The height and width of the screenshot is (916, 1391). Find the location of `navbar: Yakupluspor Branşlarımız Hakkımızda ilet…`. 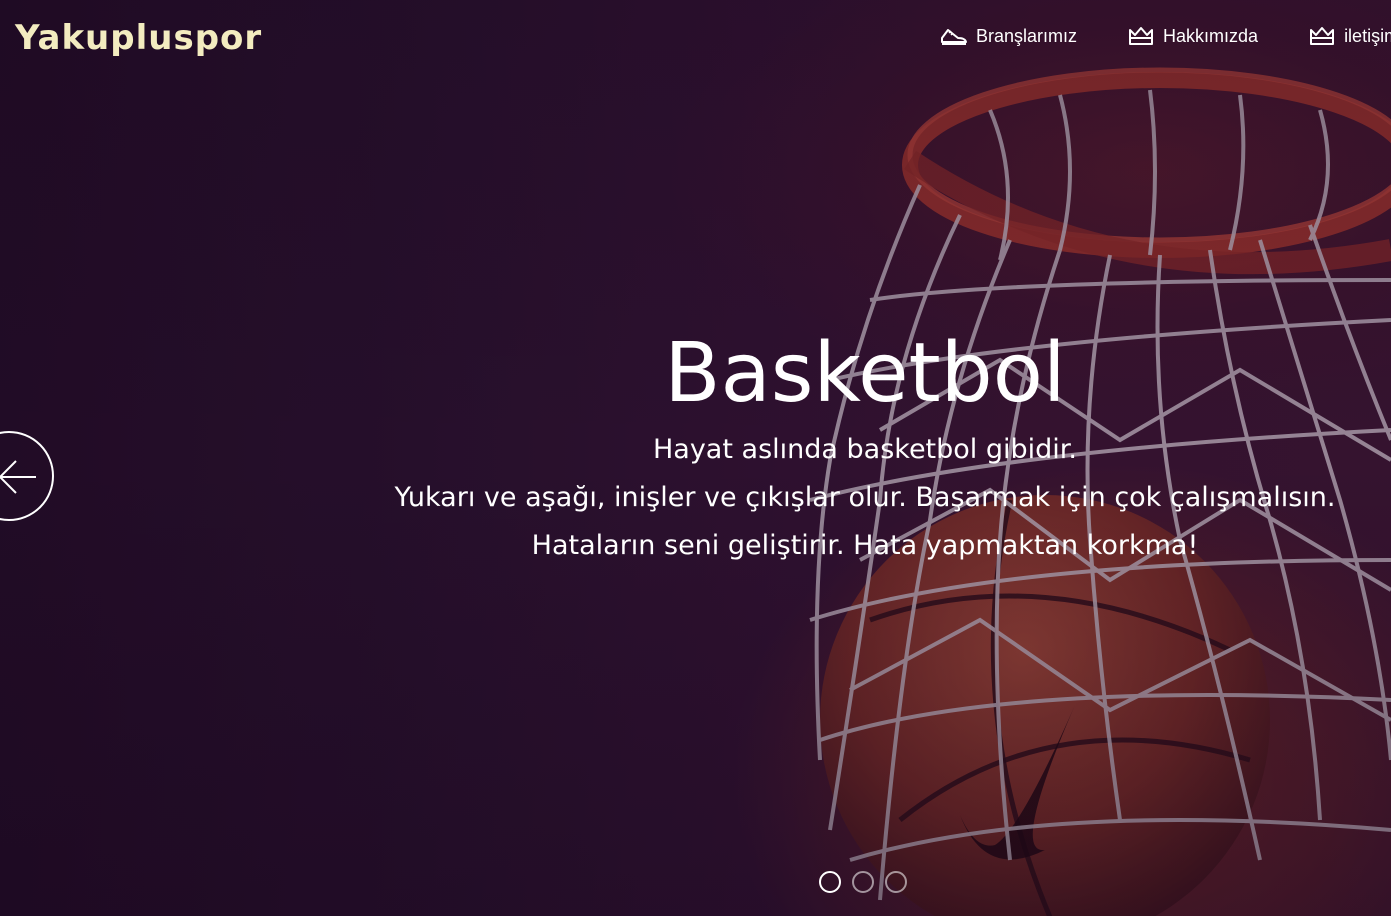

navbar: Yakupluspor Branşlarımız Hakkımızda ilet… is located at coordinates (695, 38).